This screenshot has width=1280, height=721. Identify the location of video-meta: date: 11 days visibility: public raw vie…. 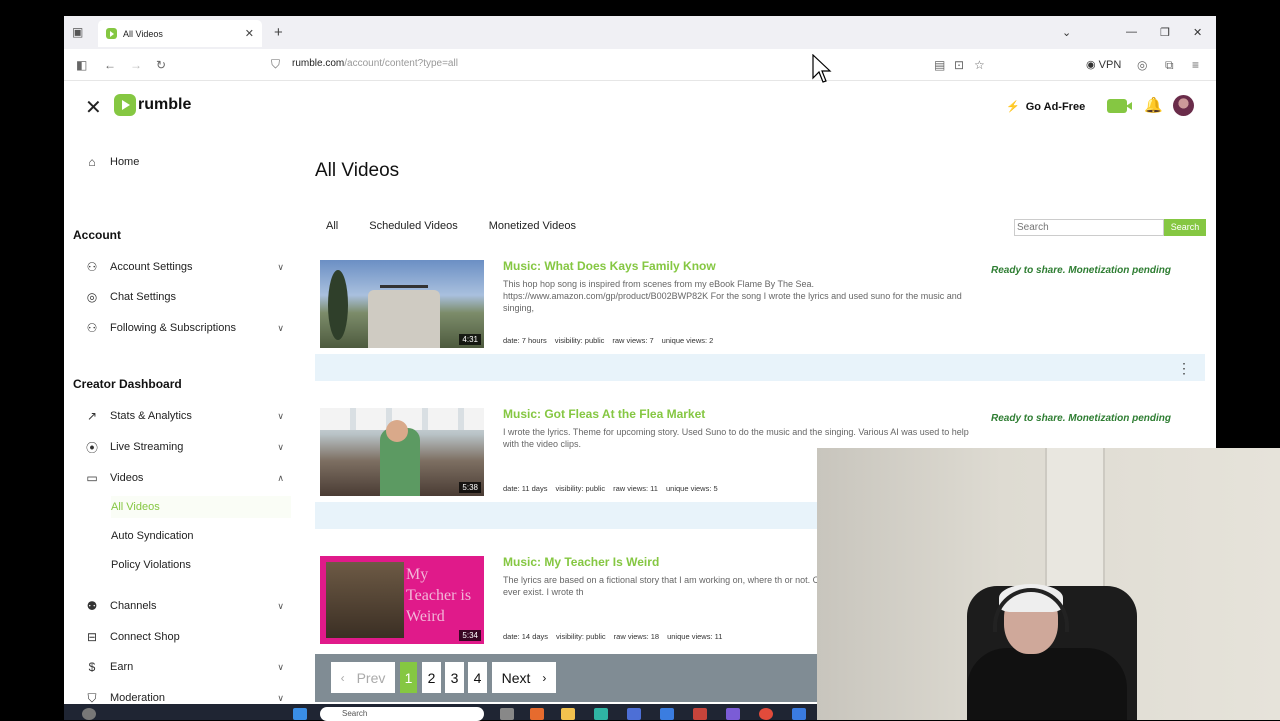
(610, 488).